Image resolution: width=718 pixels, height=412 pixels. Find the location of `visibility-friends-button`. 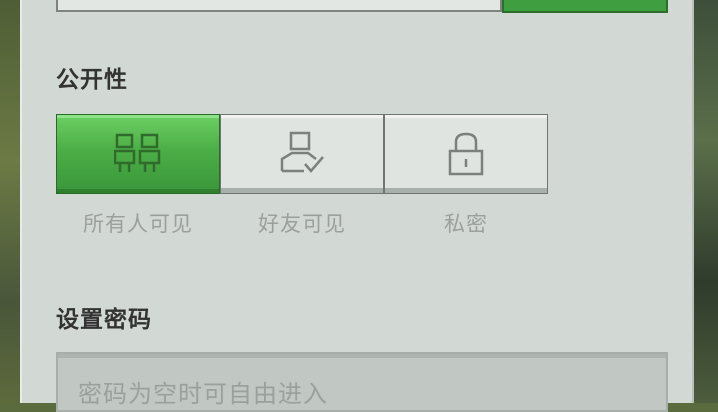

visibility-friends-button is located at coordinates (302, 154).